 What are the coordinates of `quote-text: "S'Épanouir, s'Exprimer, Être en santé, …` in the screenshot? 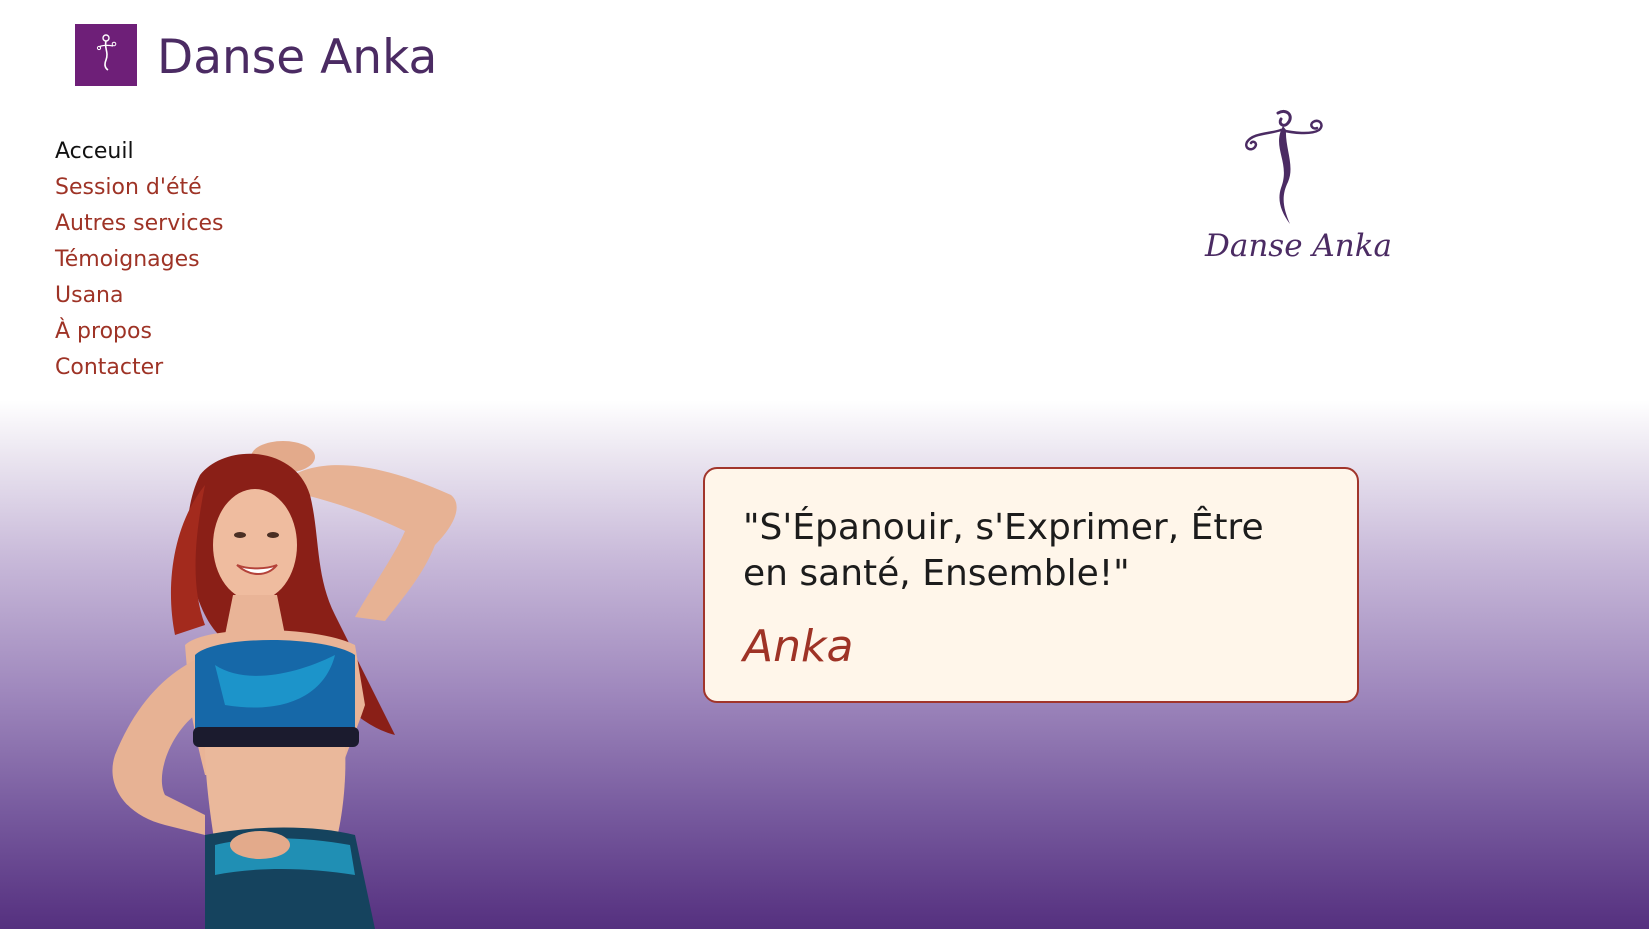 It's located at (1003, 550).